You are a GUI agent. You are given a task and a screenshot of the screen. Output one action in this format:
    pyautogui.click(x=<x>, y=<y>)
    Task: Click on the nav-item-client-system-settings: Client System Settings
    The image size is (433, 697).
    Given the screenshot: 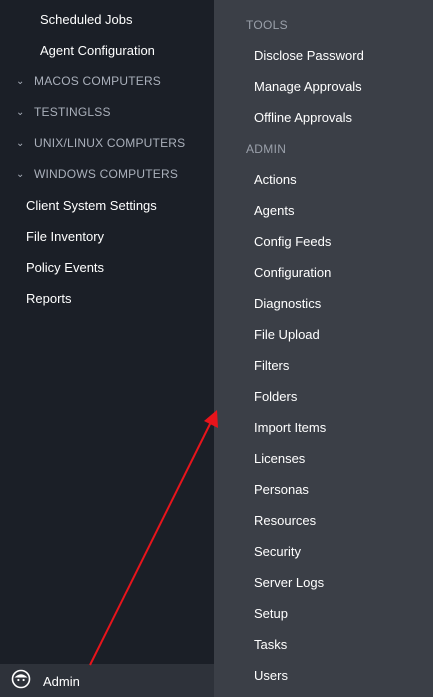 What is the action you would take?
    pyautogui.click(x=91, y=206)
    